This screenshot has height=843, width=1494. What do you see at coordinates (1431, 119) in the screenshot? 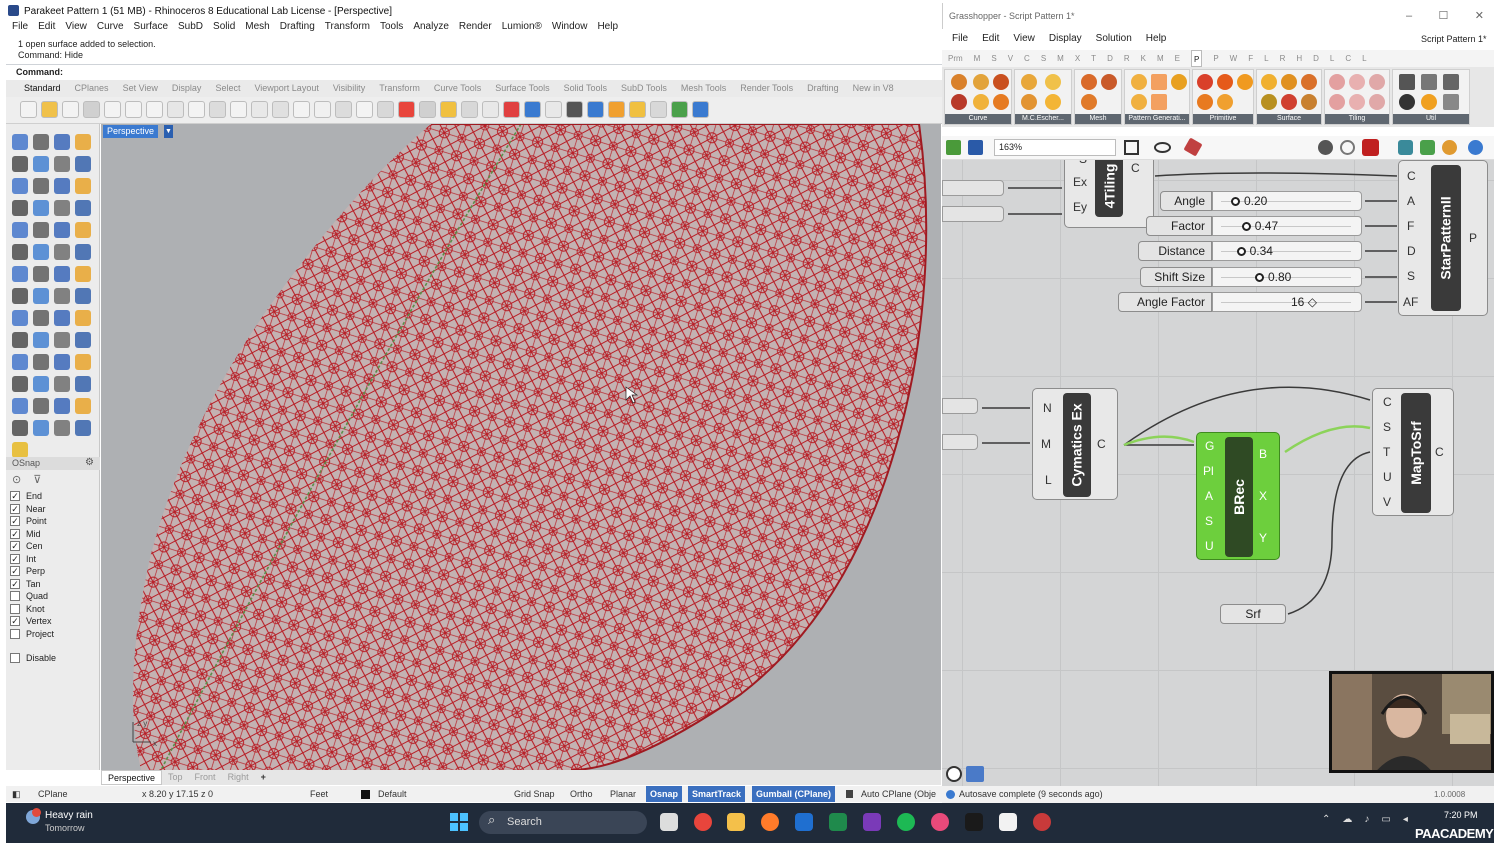
I see `ribbon-label: Util` at bounding box center [1431, 119].